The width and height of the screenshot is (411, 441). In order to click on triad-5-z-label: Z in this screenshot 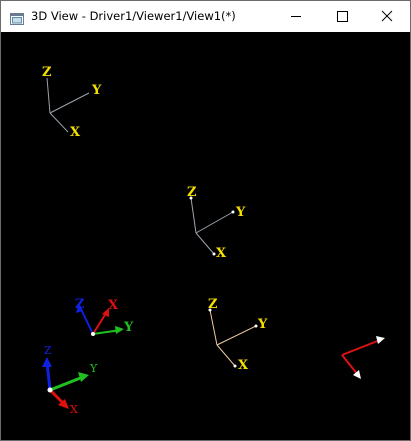, I will do `click(48, 350)`.